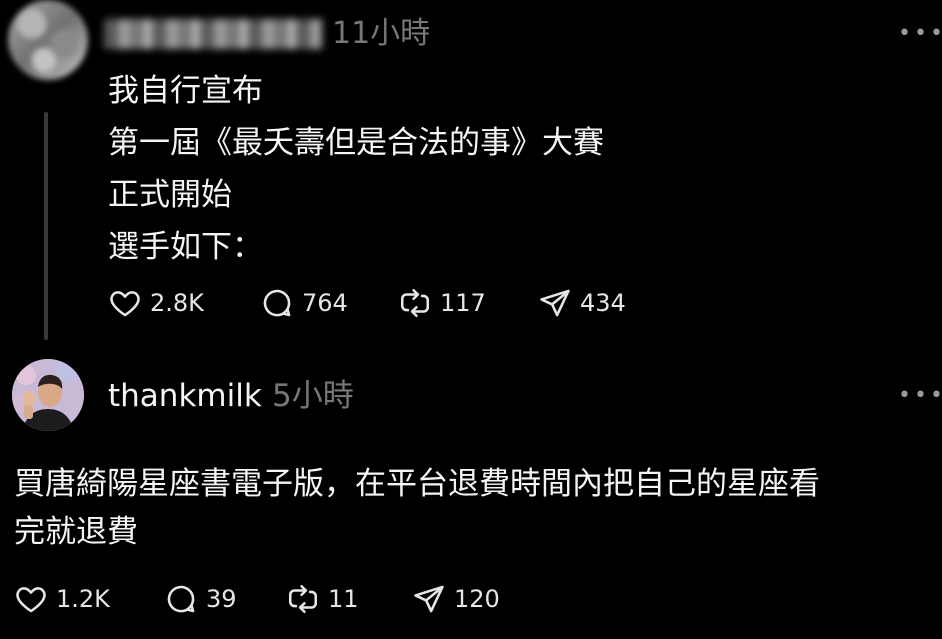  I want to click on post-text-line: 第一屆《最夭壽但是合法的事》大賽, so click(356, 143).